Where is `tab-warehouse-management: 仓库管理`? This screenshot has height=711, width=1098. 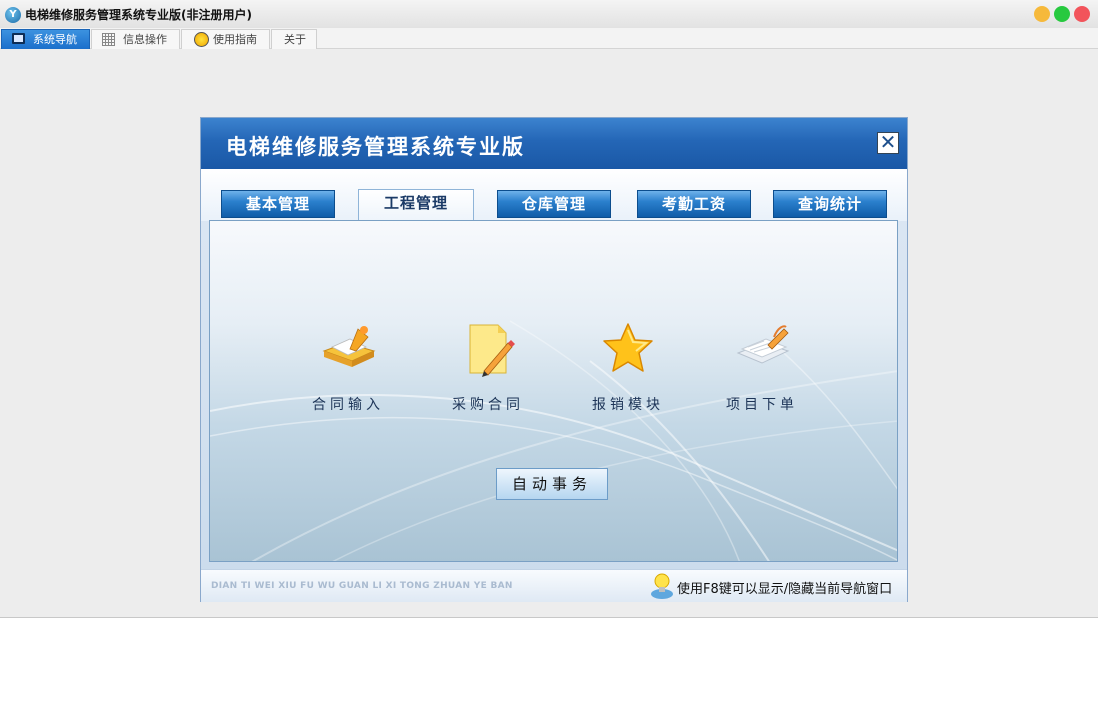
tab-warehouse-management: 仓库管理 is located at coordinates (554, 204).